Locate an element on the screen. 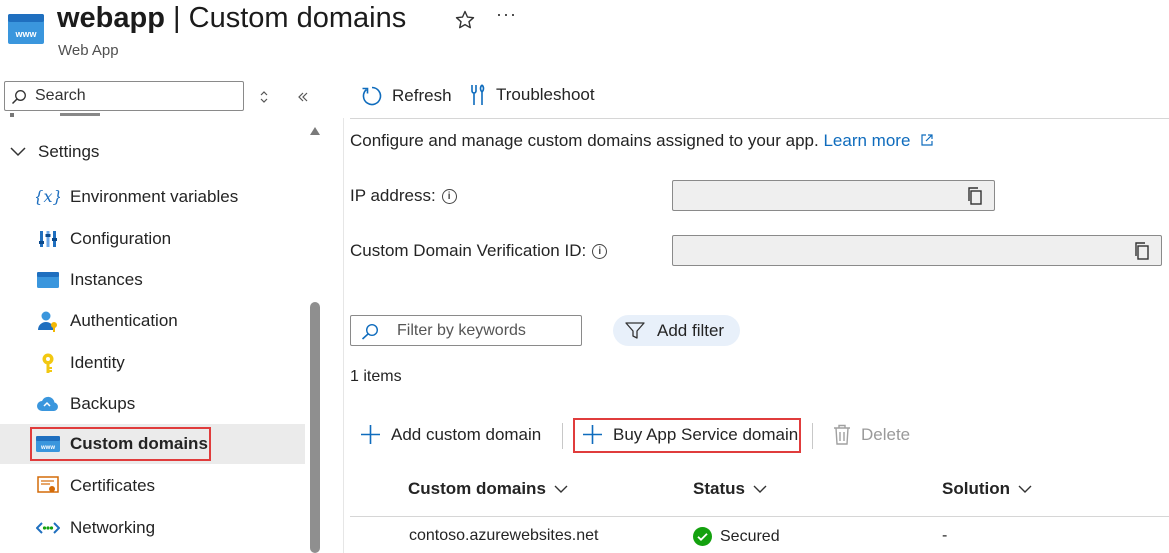  search-placeholder: Search is located at coordinates (60, 95).